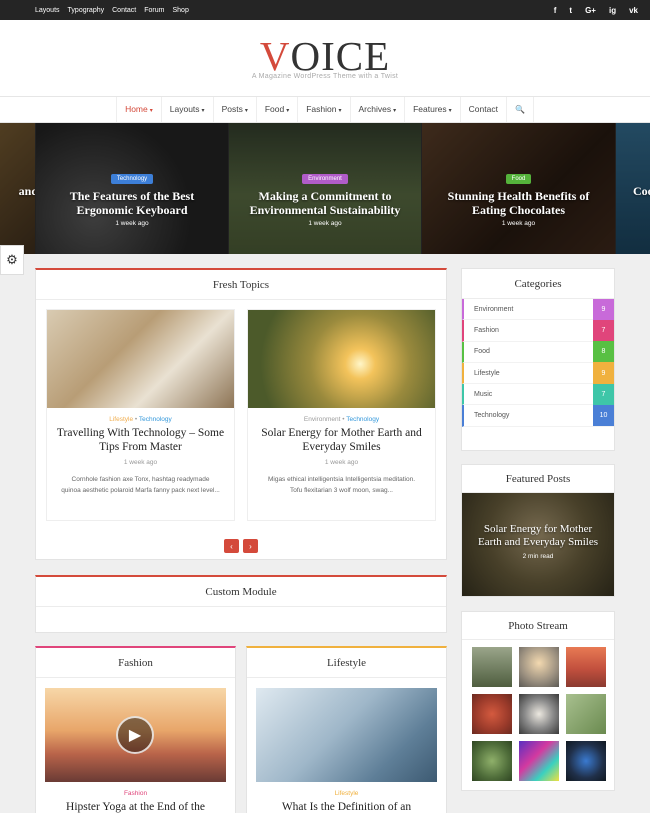  I want to click on play-icon: ▶, so click(135, 735).